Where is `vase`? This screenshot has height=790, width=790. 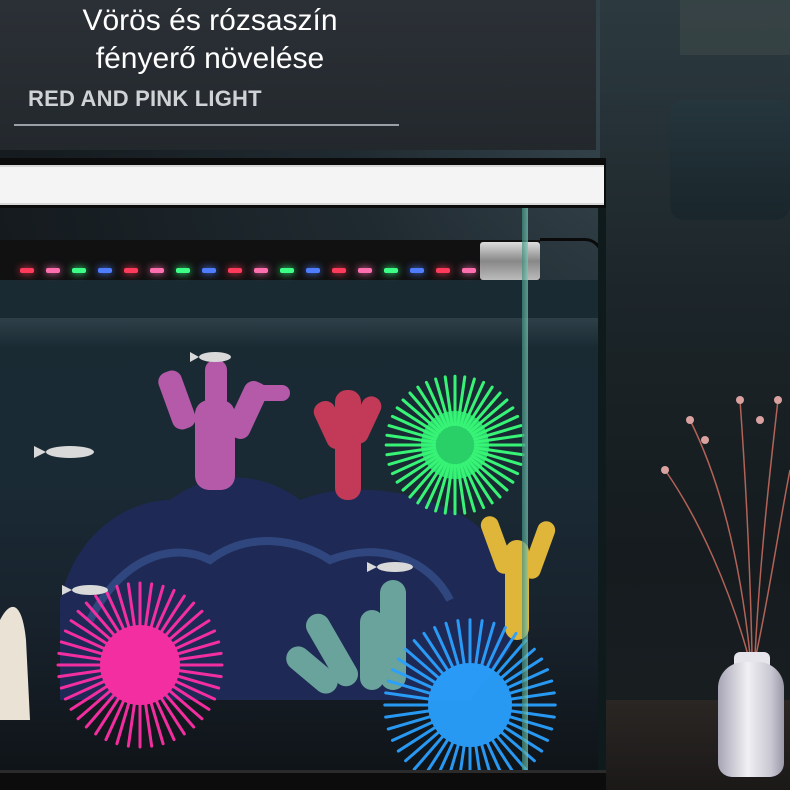 vase is located at coordinates (751, 719).